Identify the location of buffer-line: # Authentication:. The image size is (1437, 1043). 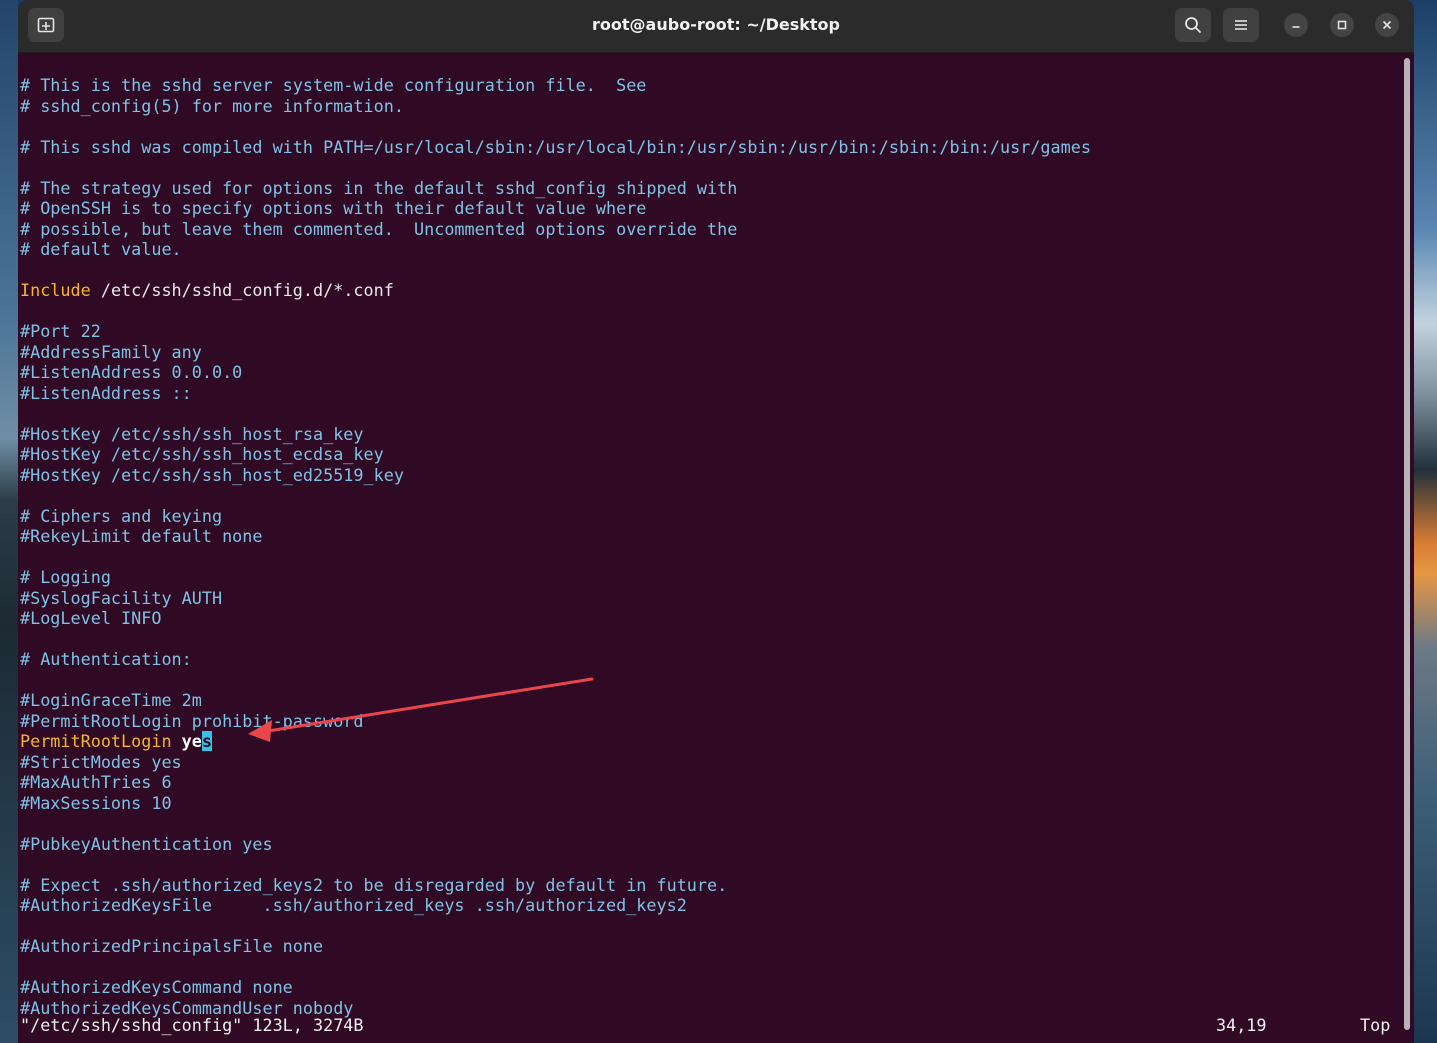
(106, 659).